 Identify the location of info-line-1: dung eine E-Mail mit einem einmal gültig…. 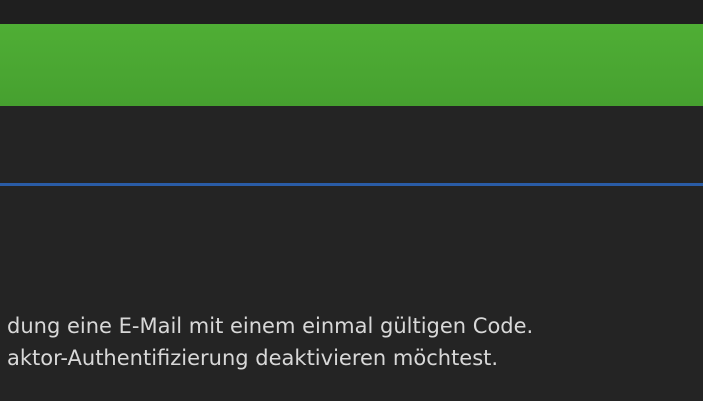
(270, 326).